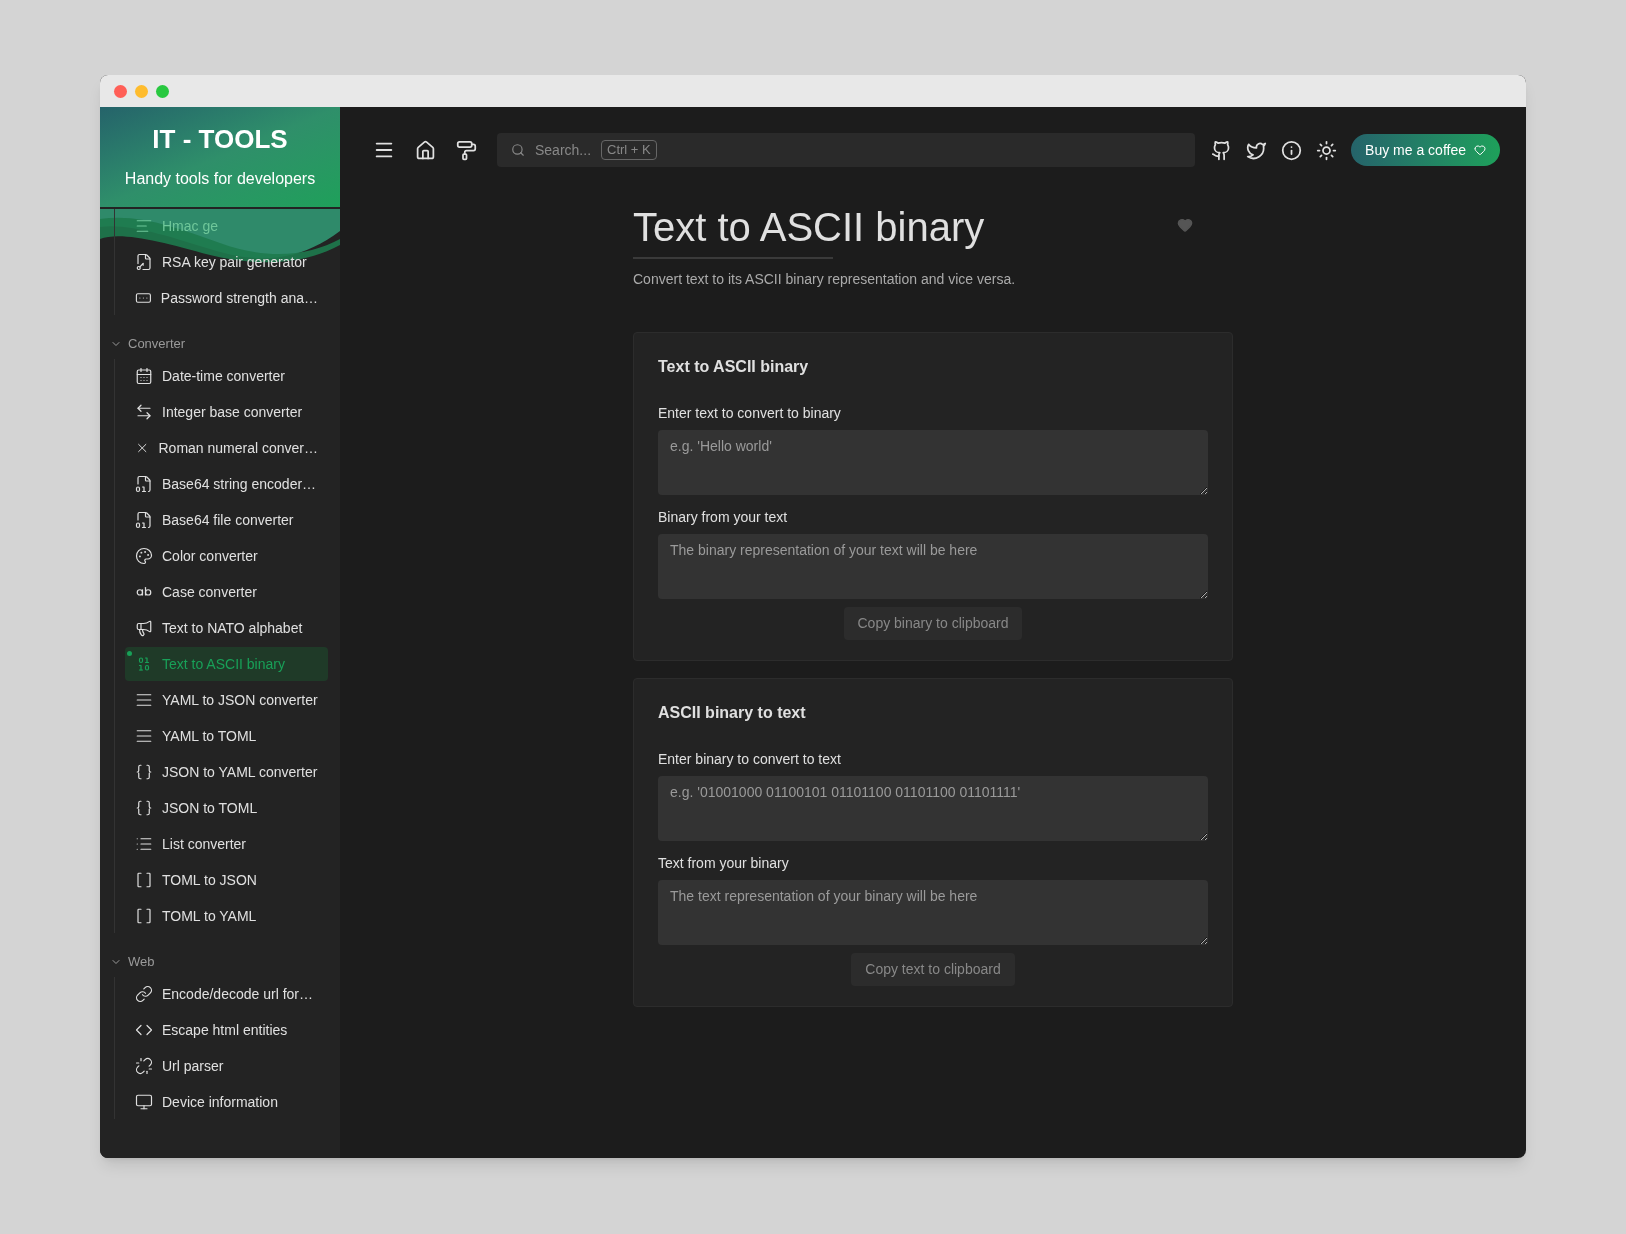 This screenshot has height=1234, width=1626. What do you see at coordinates (144, 556) in the screenshot?
I see `palette-icon` at bounding box center [144, 556].